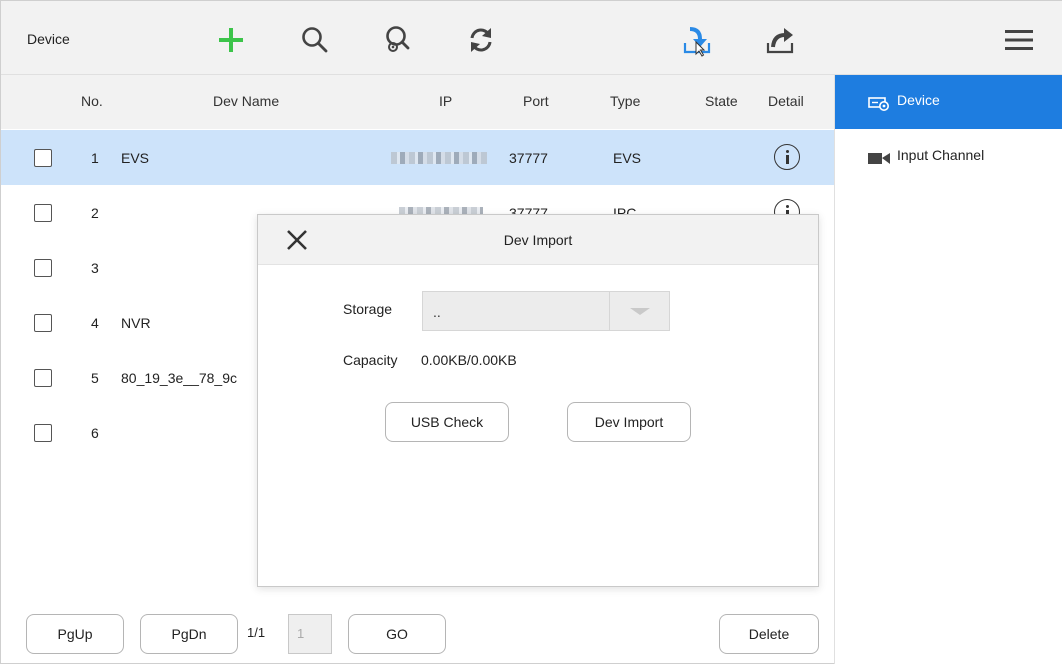 Image resolution: width=1062 pixels, height=664 pixels. What do you see at coordinates (439, 158) in the screenshot?
I see `ip-redacted` at bounding box center [439, 158].